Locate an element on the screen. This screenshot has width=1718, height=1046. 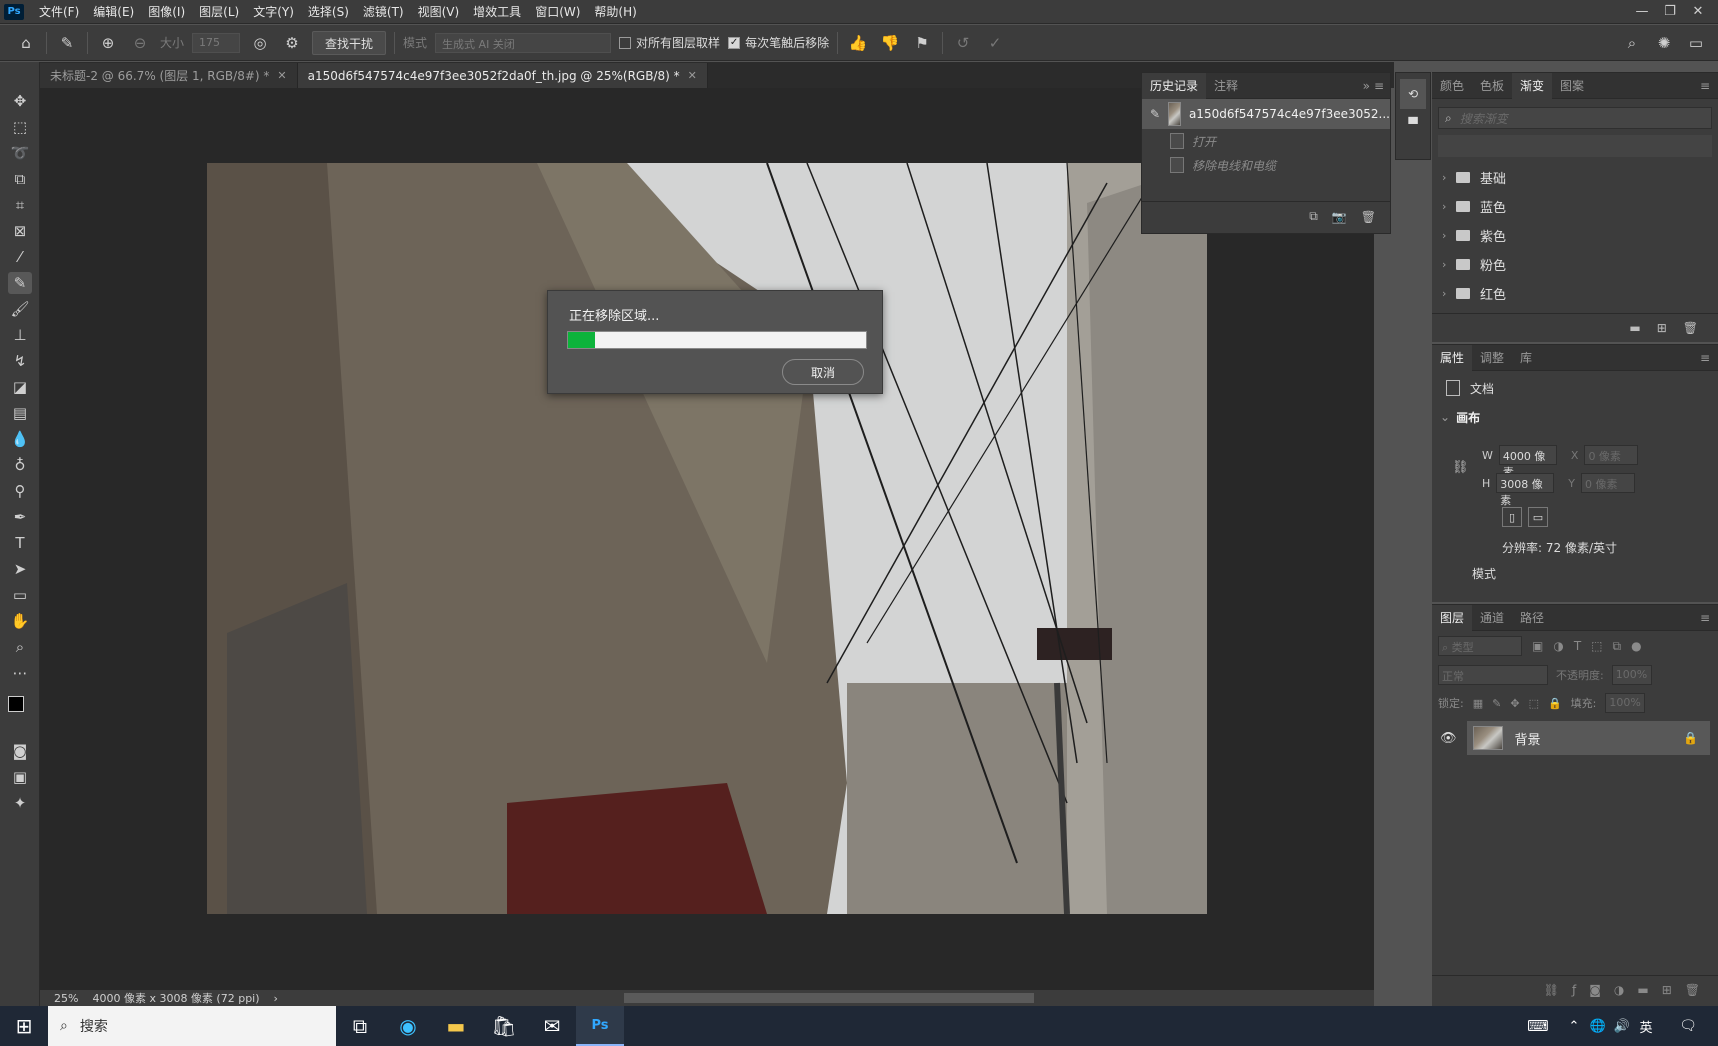
search-icon: ⌕ is located at coordinates (1632, 43).